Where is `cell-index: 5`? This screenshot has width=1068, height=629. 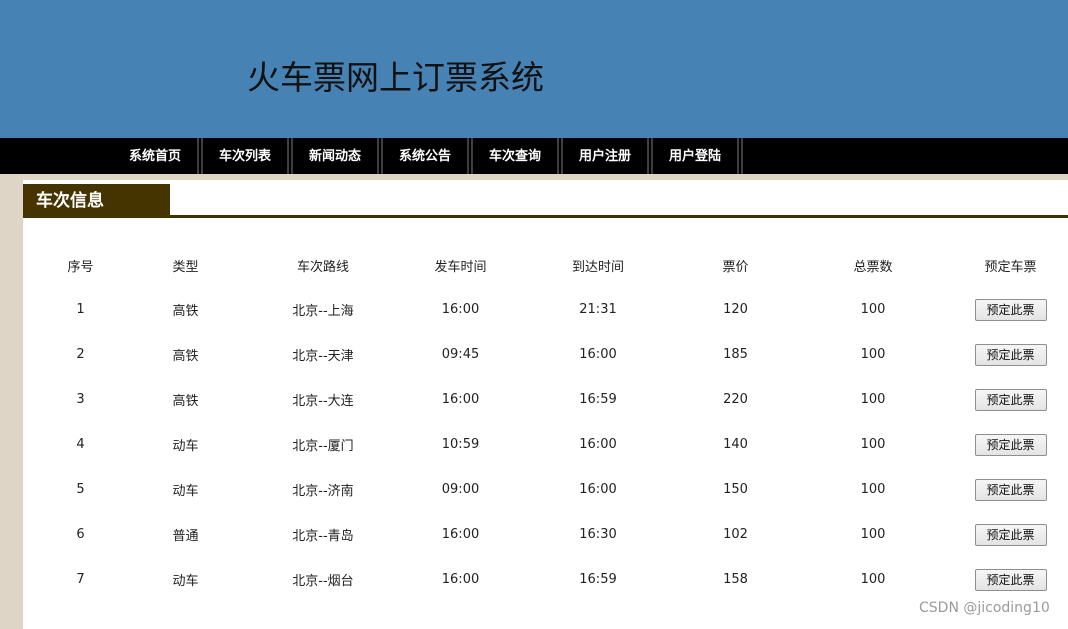 cell-index: 5 is located at coordinates (80, 489).